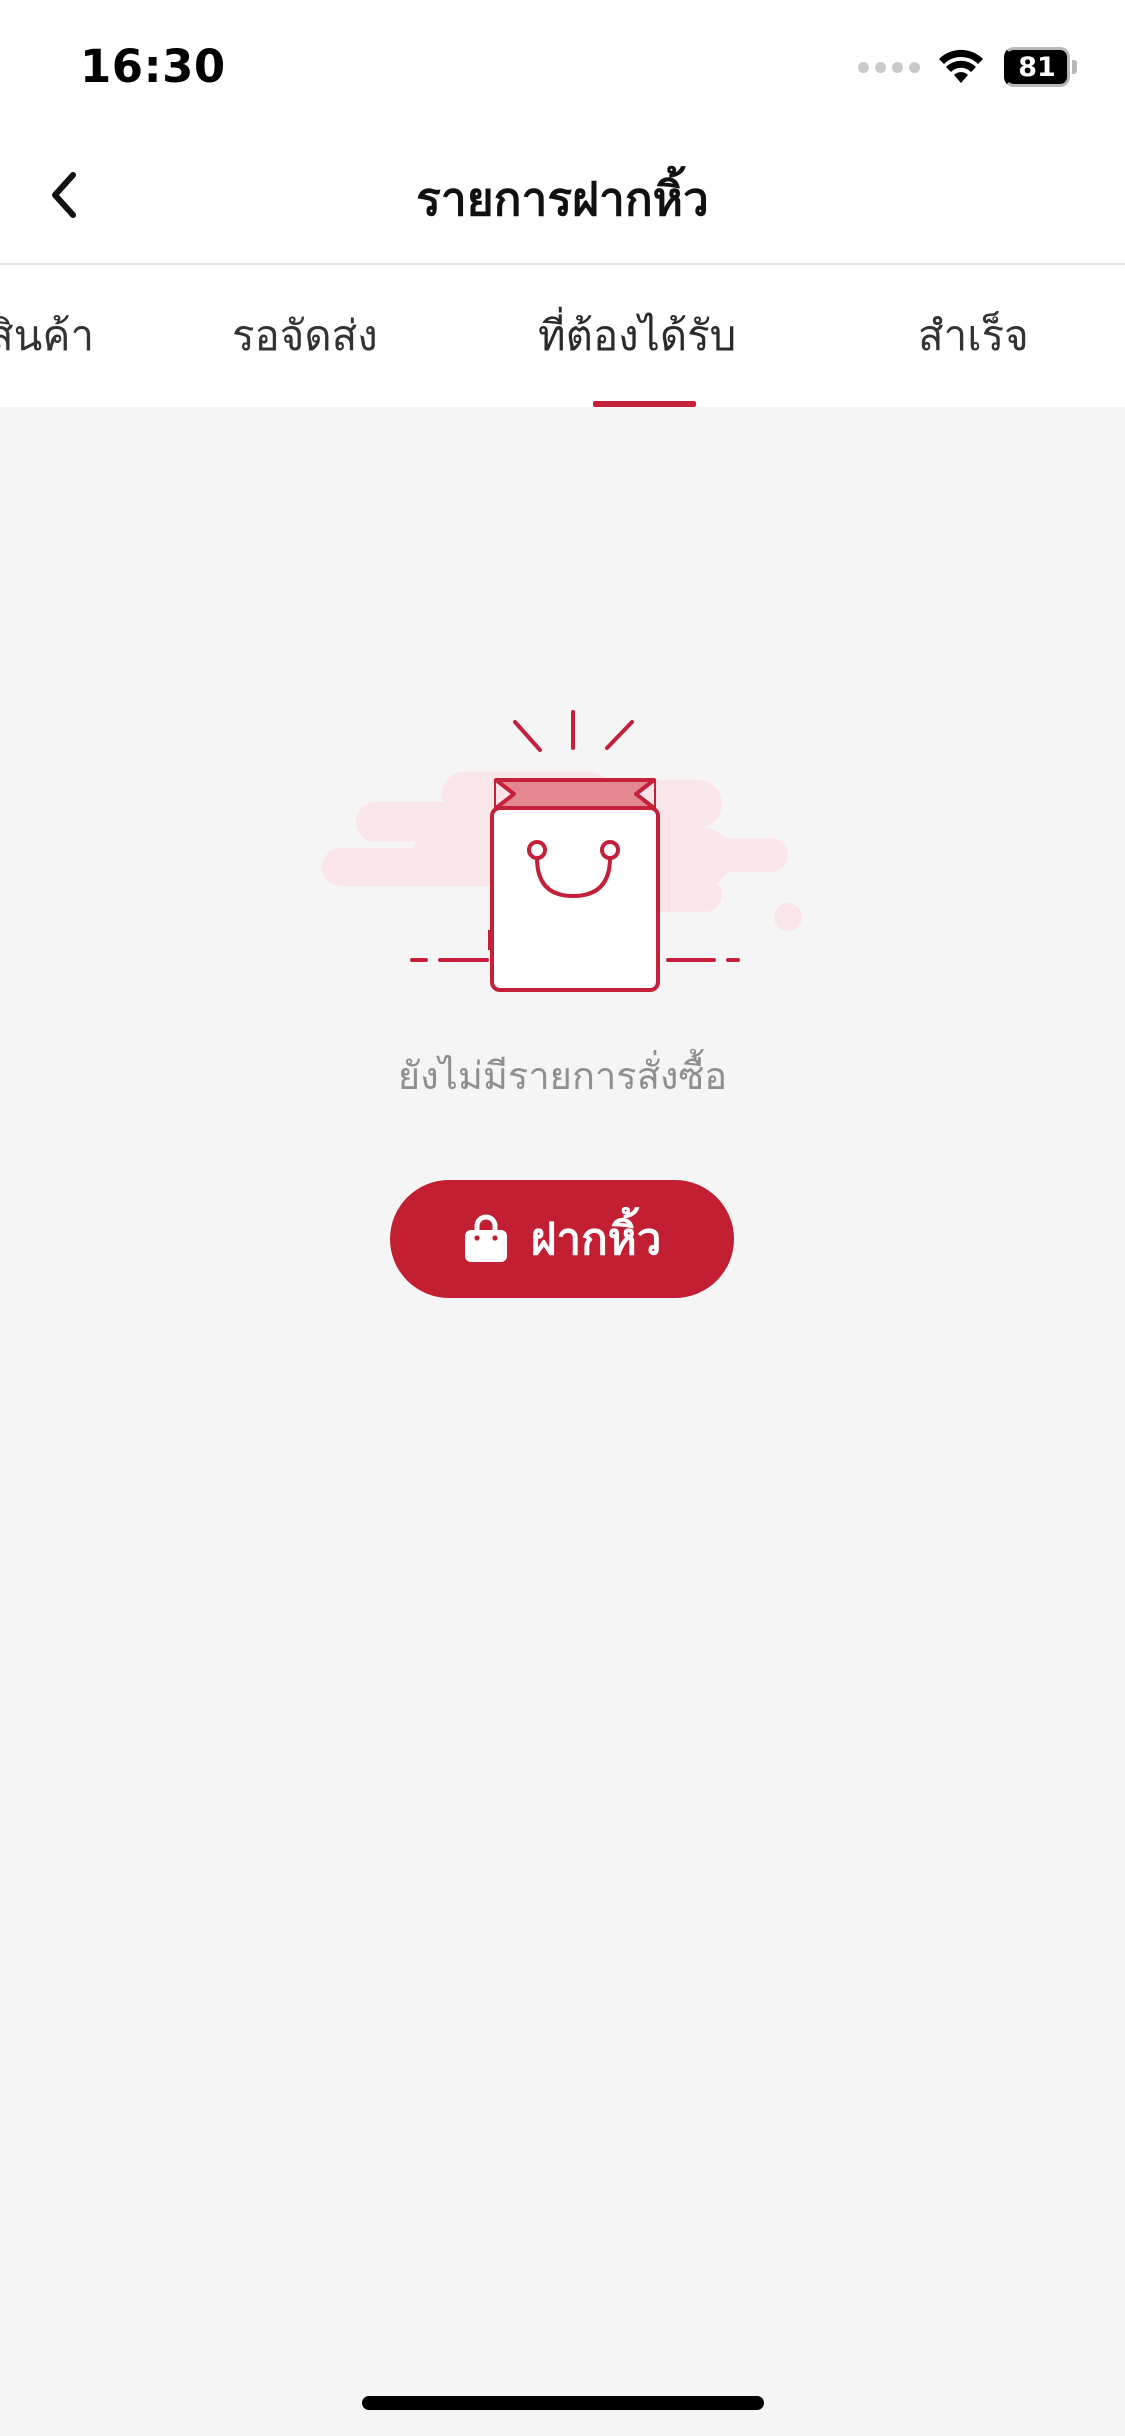  I want to click on order-status-tabs: สินค้า รอจัดส่ง ที่ต้องได้รับ สำเร็จ, so click(562, 336).